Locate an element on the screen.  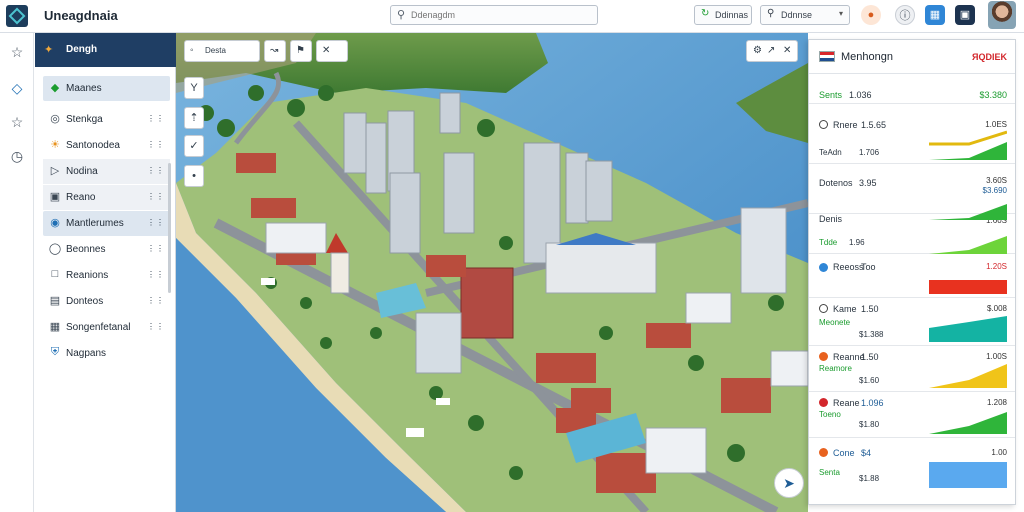
select-tool-icon: Y is located at coordinates (194, 88).